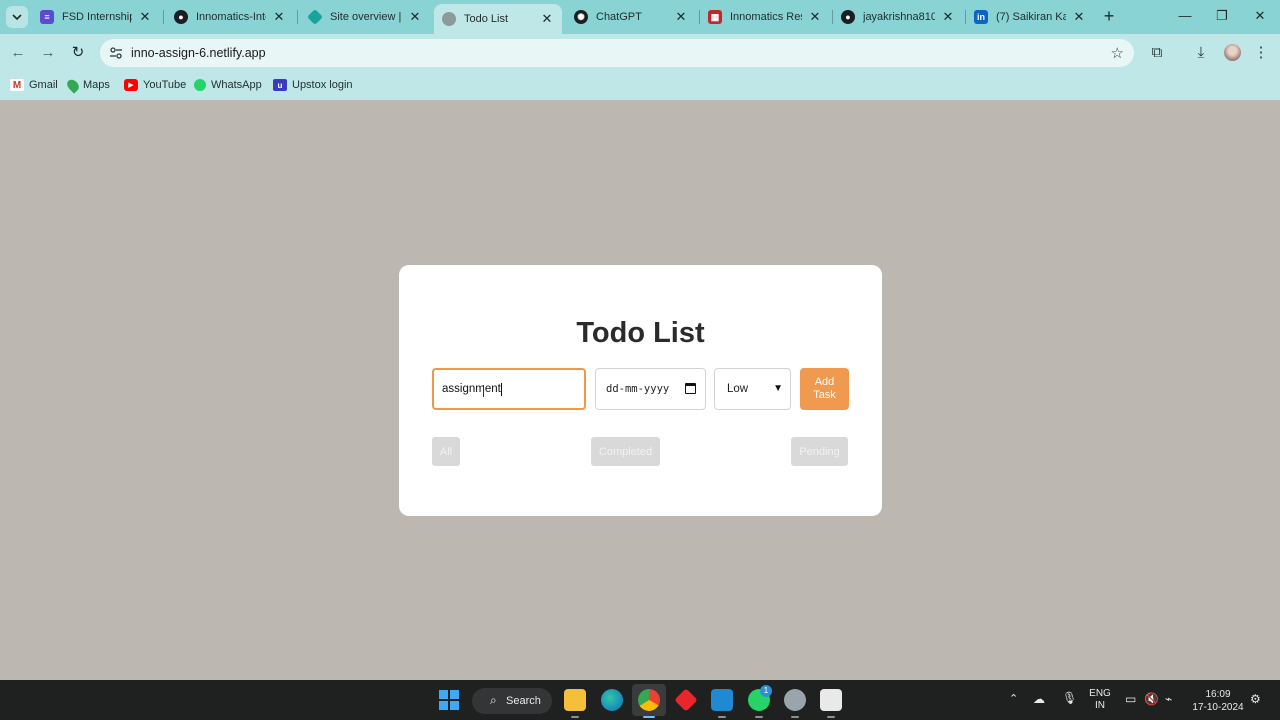  I want to click on extensions-icon: ⧉, so click(1157, 53).